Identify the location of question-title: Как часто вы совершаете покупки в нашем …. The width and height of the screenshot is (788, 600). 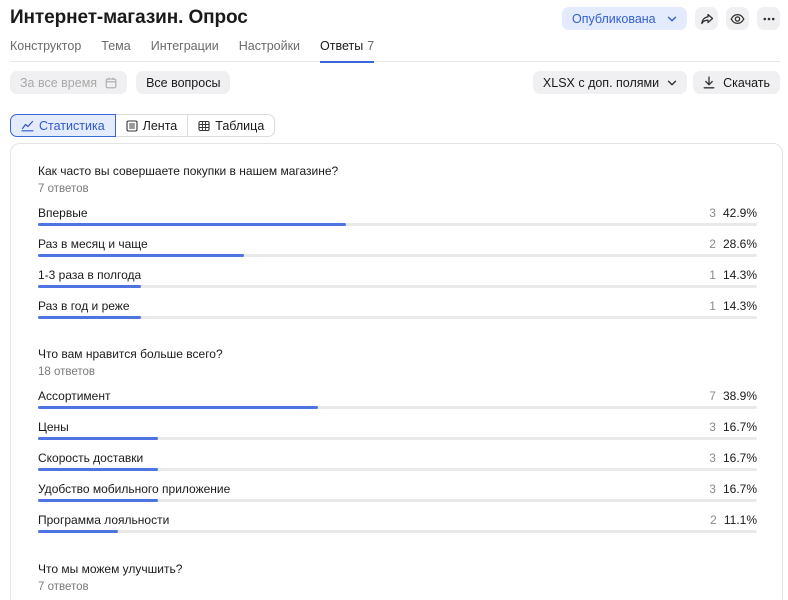
(188, 171).